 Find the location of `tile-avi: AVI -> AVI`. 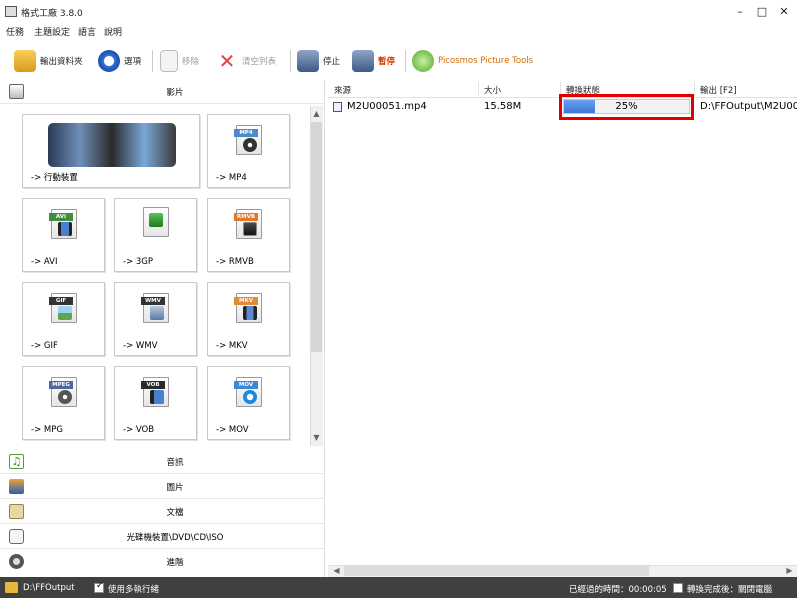

tile-avi: AVI -> AVI is located at coordinates (63, 235).